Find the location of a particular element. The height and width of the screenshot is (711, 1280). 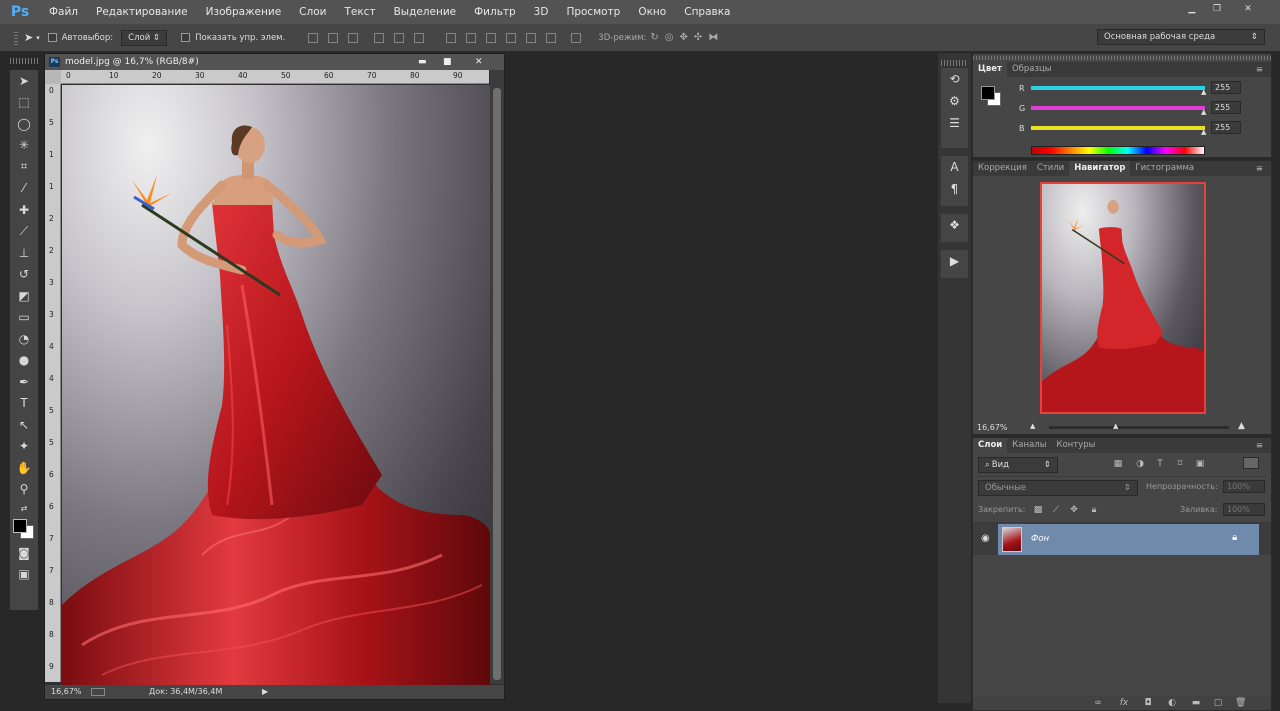

distribute-hcenter-icon is located at coordinates (531, 37).